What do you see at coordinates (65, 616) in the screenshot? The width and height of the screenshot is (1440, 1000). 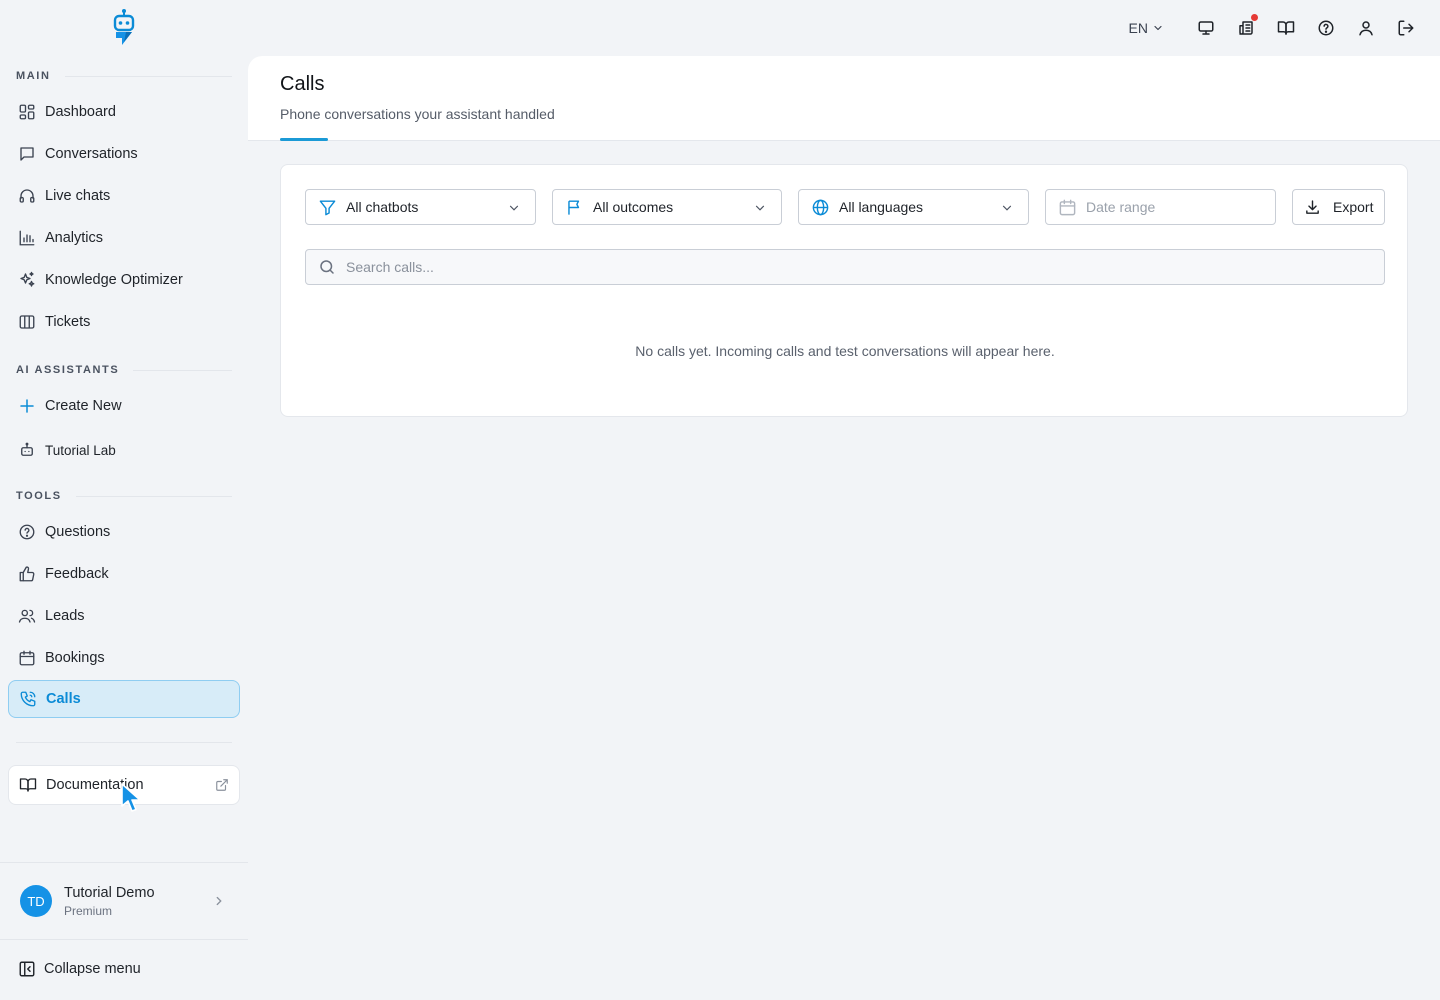 I see `sidebar-item-label: Leads` at bounding box center [65, 616].